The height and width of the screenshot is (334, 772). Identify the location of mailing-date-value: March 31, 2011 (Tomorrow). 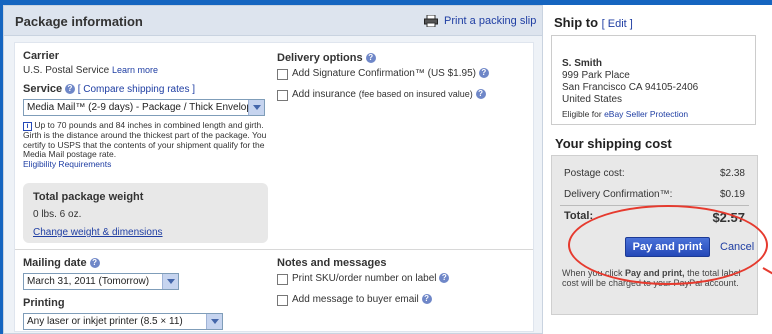
(88, 281).